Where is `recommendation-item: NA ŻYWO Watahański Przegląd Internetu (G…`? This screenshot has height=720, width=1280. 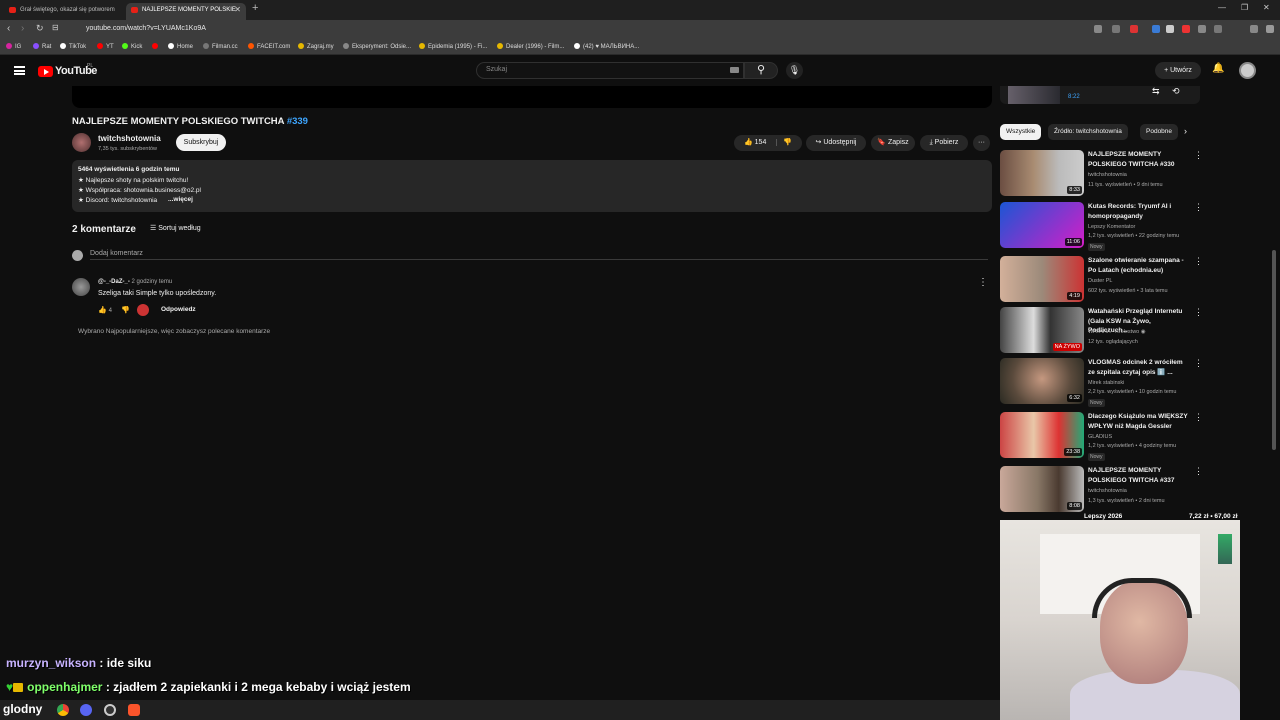 recommendation-item: NA ŻYWO Watahański Przegląd Internetu (G… is located at coordinates (1101, 332).